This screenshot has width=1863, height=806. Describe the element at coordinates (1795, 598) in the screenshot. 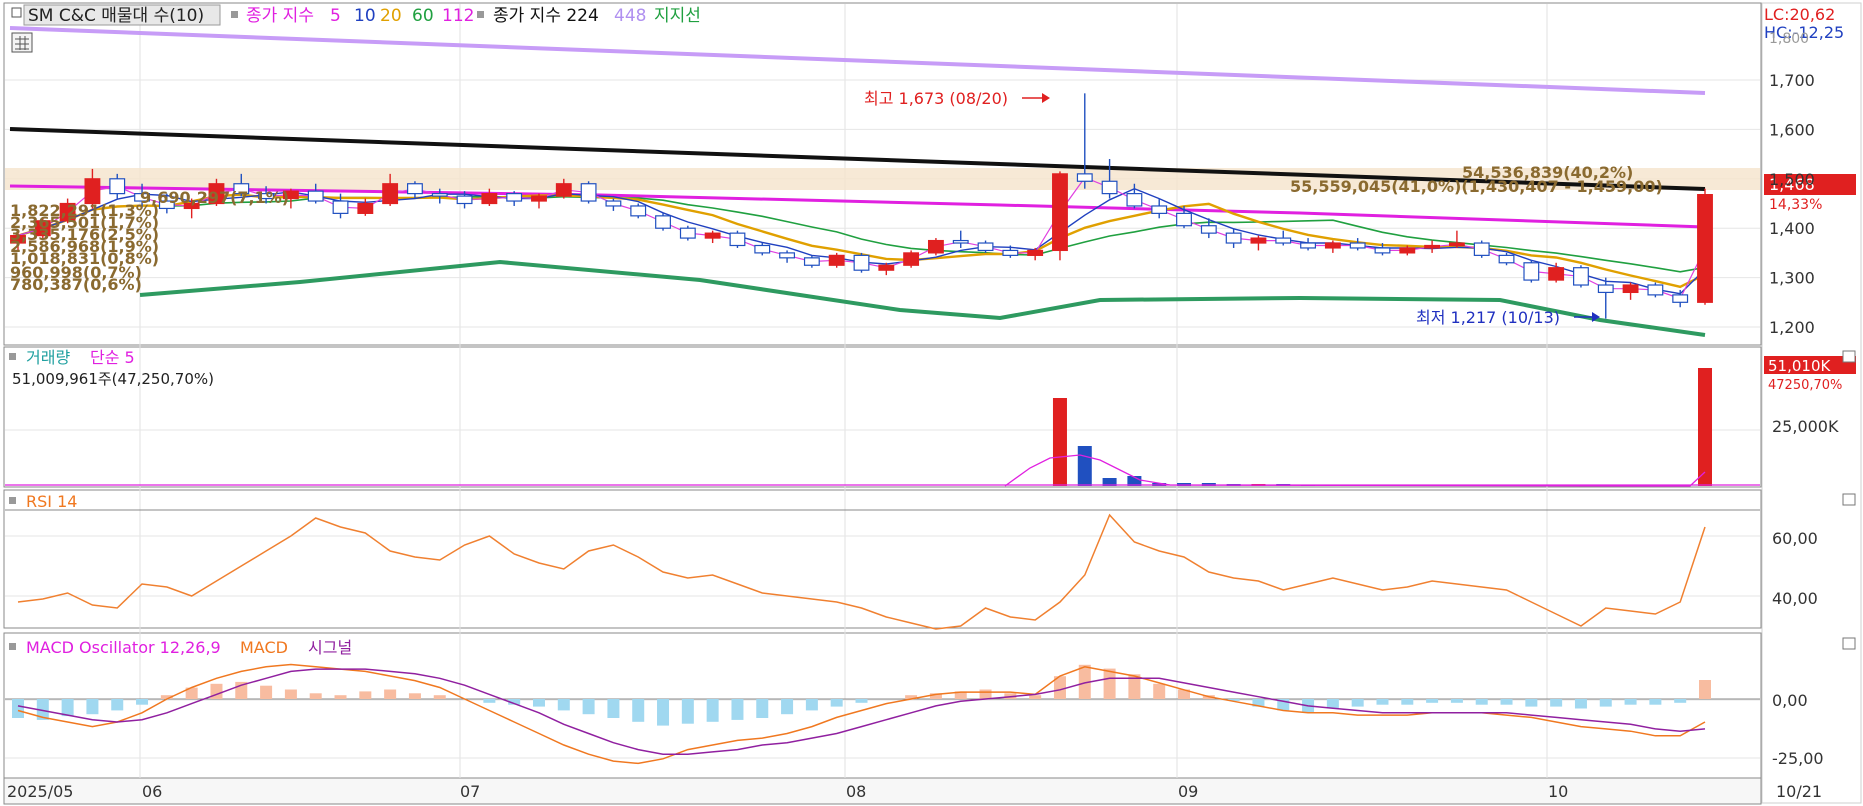

I see `rsi-tick: 40,00` at that location.